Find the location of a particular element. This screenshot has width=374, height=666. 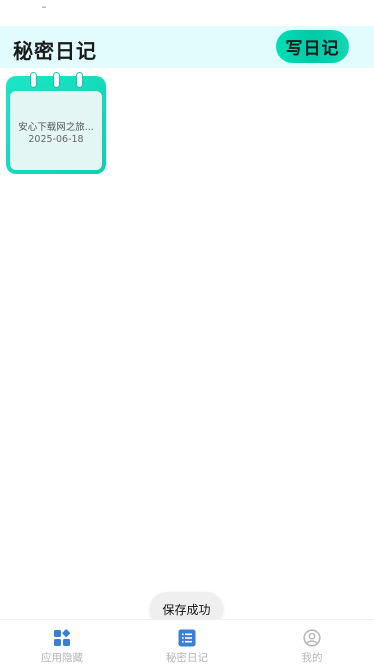

diary-card: 安心下载网之旅... 2025-06-18 is located at coordinates (56, 123).